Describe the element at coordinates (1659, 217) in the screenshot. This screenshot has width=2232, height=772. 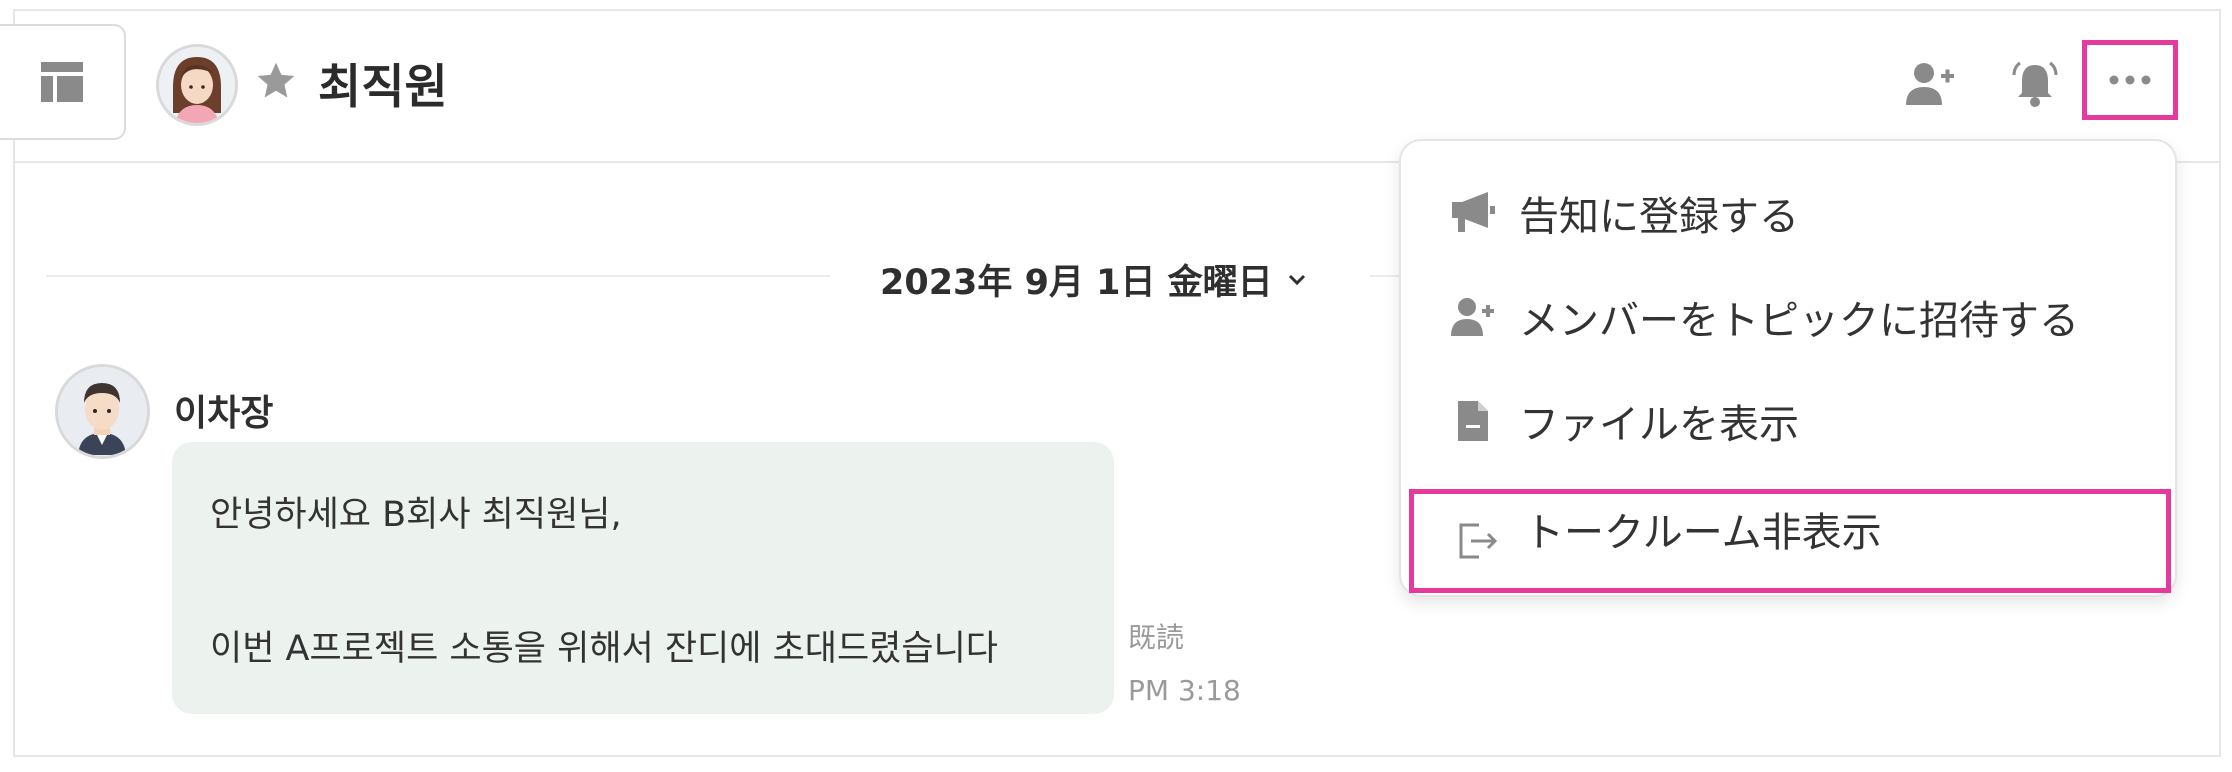
I see `menu-item-label: 告知に登録する` at that location.